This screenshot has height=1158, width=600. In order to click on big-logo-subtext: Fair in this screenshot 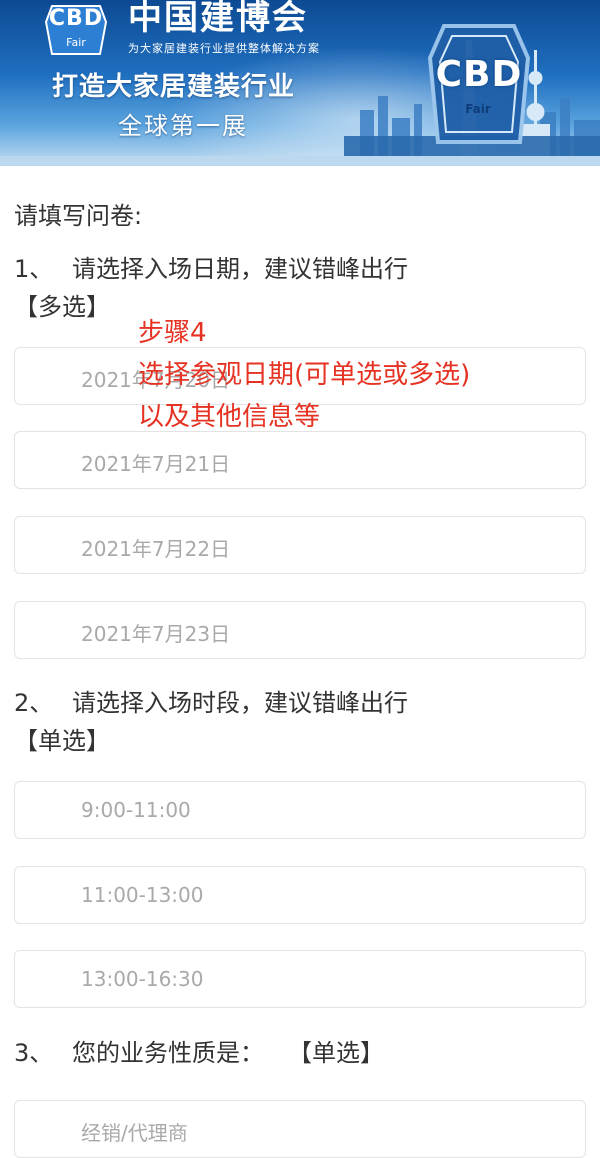, I will do `click(478, 109)`.